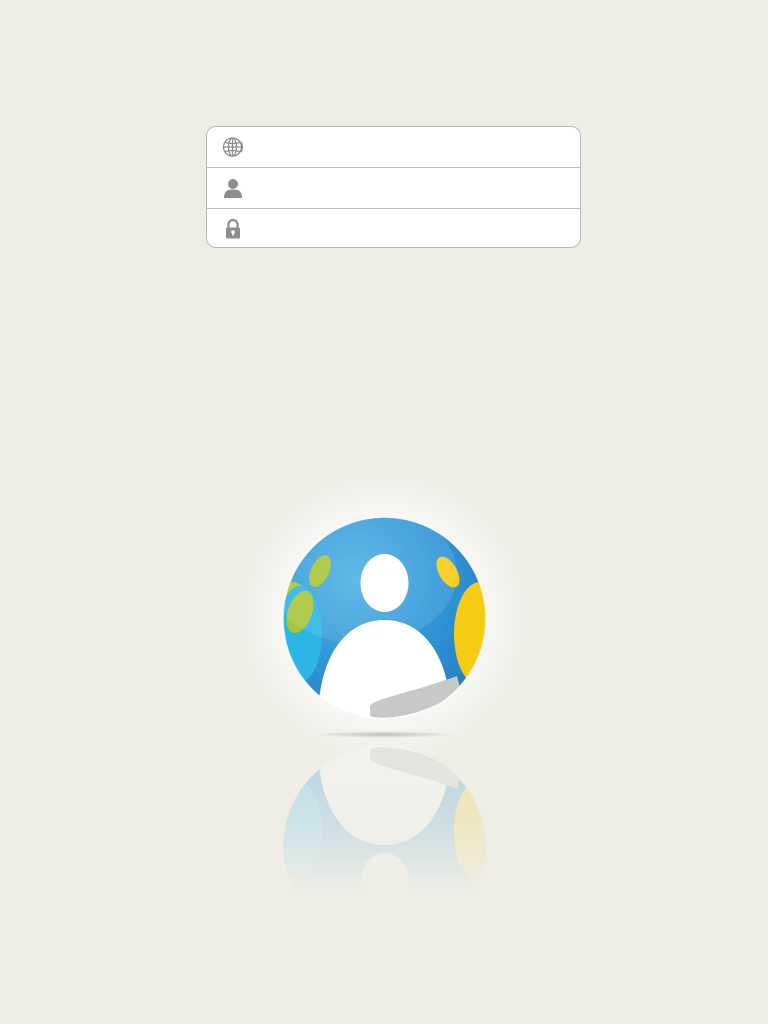 Image resolution: width=768 pixels, height=1024 pixels. I want to click on people-globe-logo, so click(384, 618).